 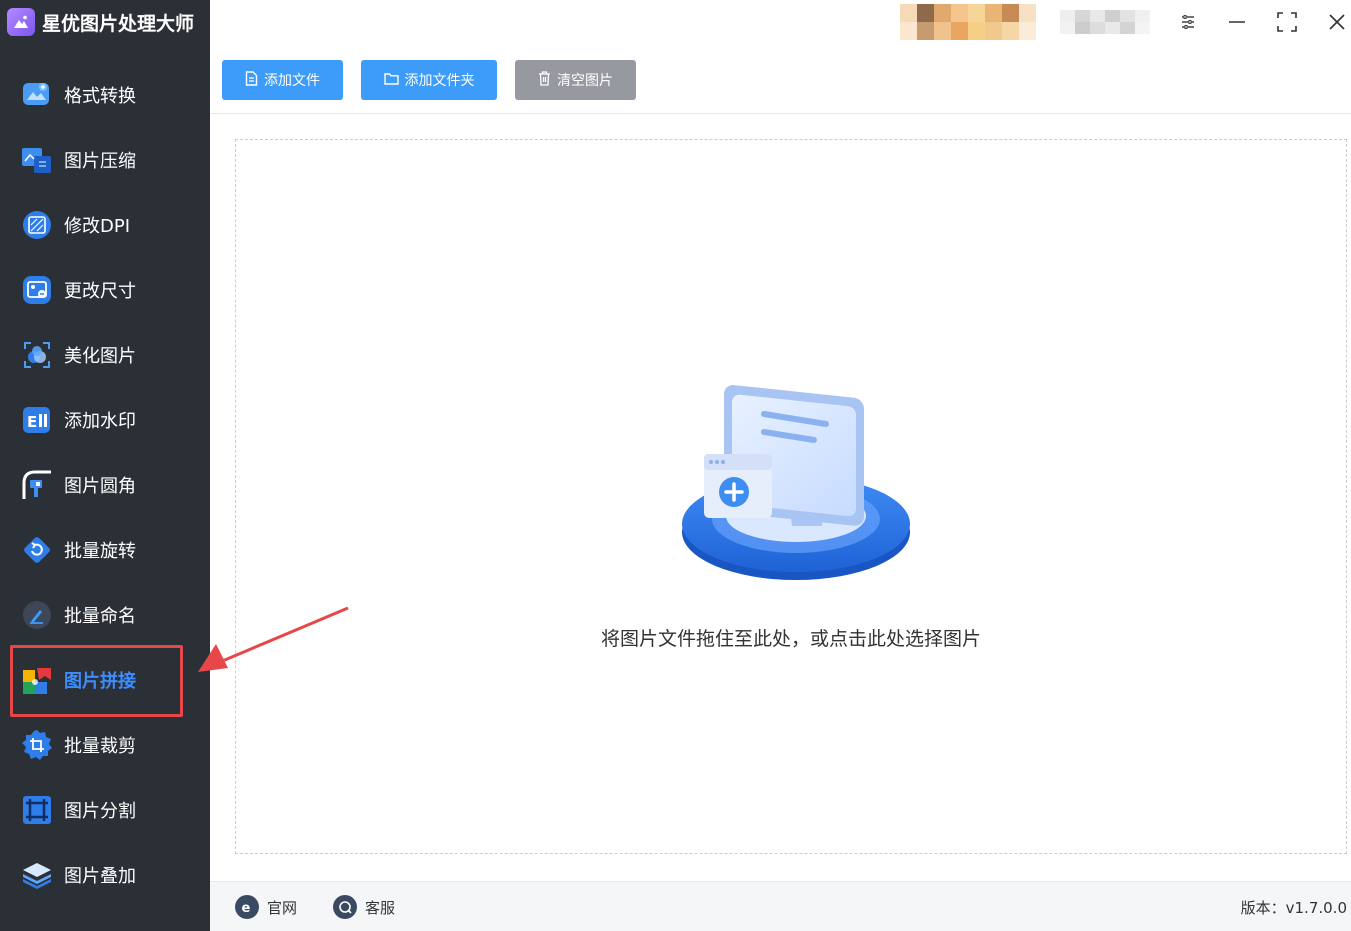 I want to click on sidebar-item-label: 添加水印, so click(x=100, y=421).